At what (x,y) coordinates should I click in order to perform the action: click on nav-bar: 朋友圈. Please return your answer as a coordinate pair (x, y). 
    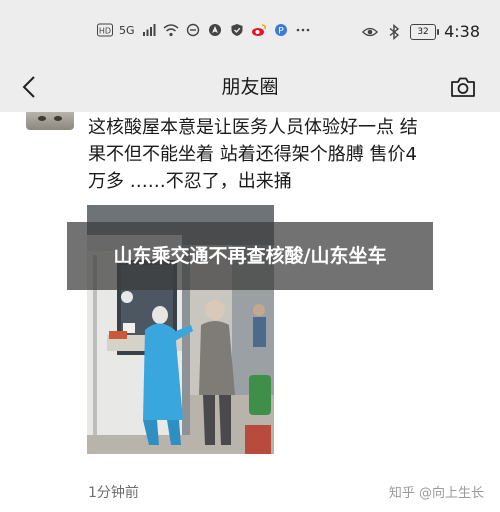
    Looking at the image, I should click on (250, 87).